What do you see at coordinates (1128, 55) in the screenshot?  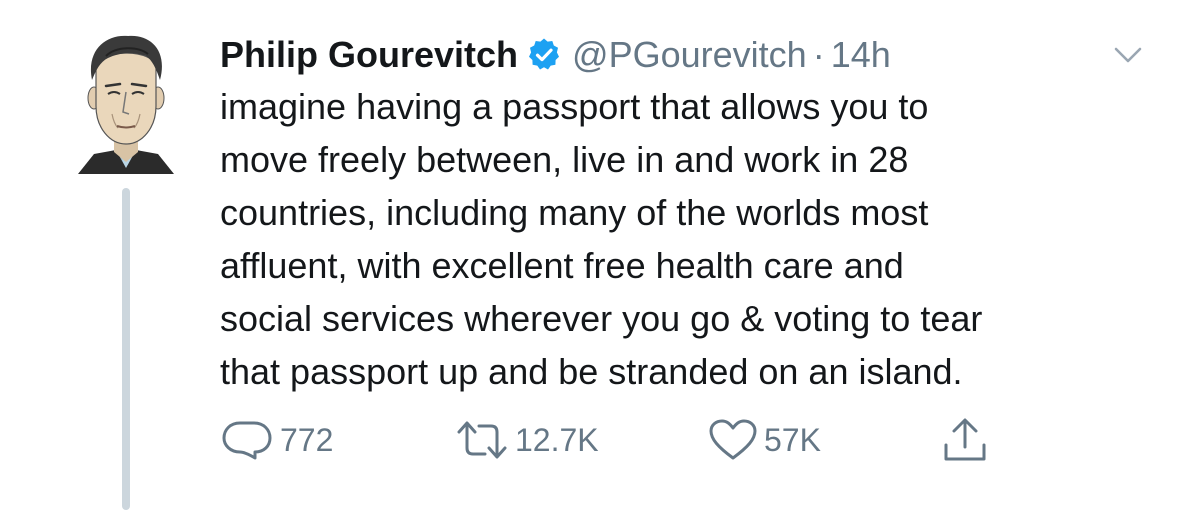 I see `chevron-down-icon` at bounding box center [1128, 55].